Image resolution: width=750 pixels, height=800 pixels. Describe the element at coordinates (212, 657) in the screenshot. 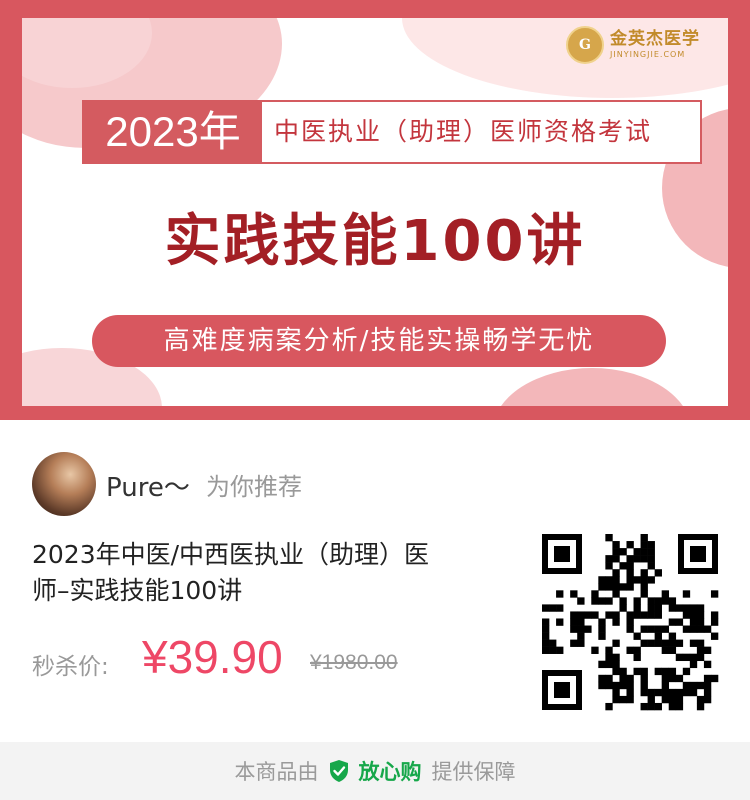

I see `sale-price: ¥39.90` at that location.